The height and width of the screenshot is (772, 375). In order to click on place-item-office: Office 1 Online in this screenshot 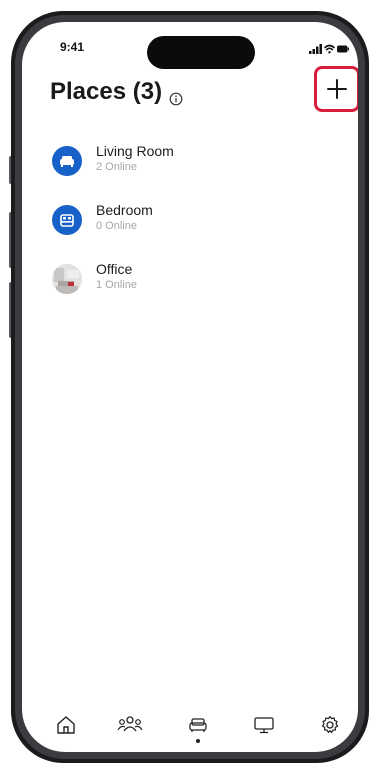, I will do `click(205, 281)`.